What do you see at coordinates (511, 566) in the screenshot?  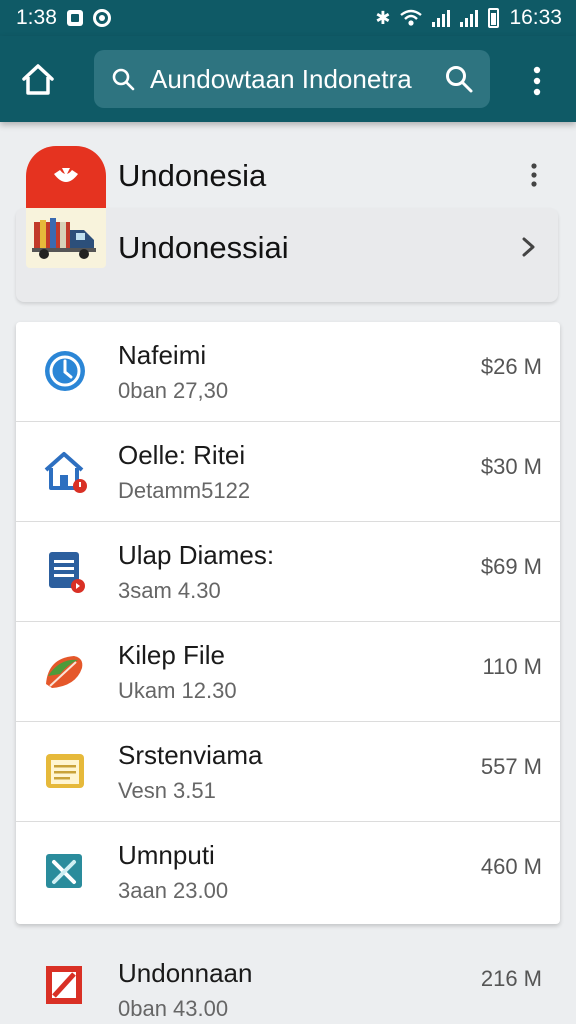 I see `list-item-size: $69 M` at bounding box center [511, 566].